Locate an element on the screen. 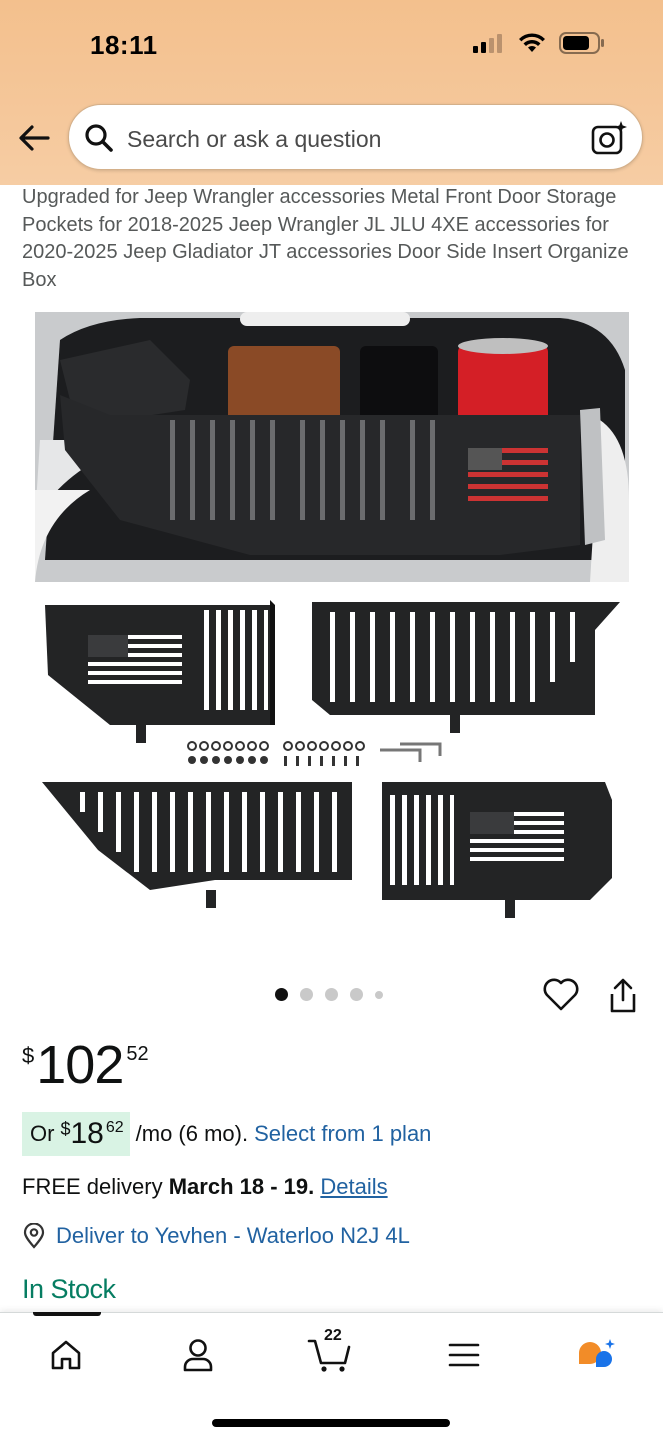 The width and height of the screenshot is (663, 1440). battery-icon is located at coordinates (581, 43).